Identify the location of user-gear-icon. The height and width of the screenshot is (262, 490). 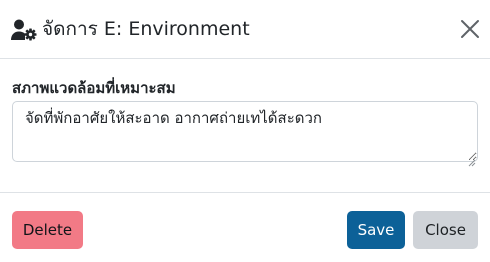
(24, 30).